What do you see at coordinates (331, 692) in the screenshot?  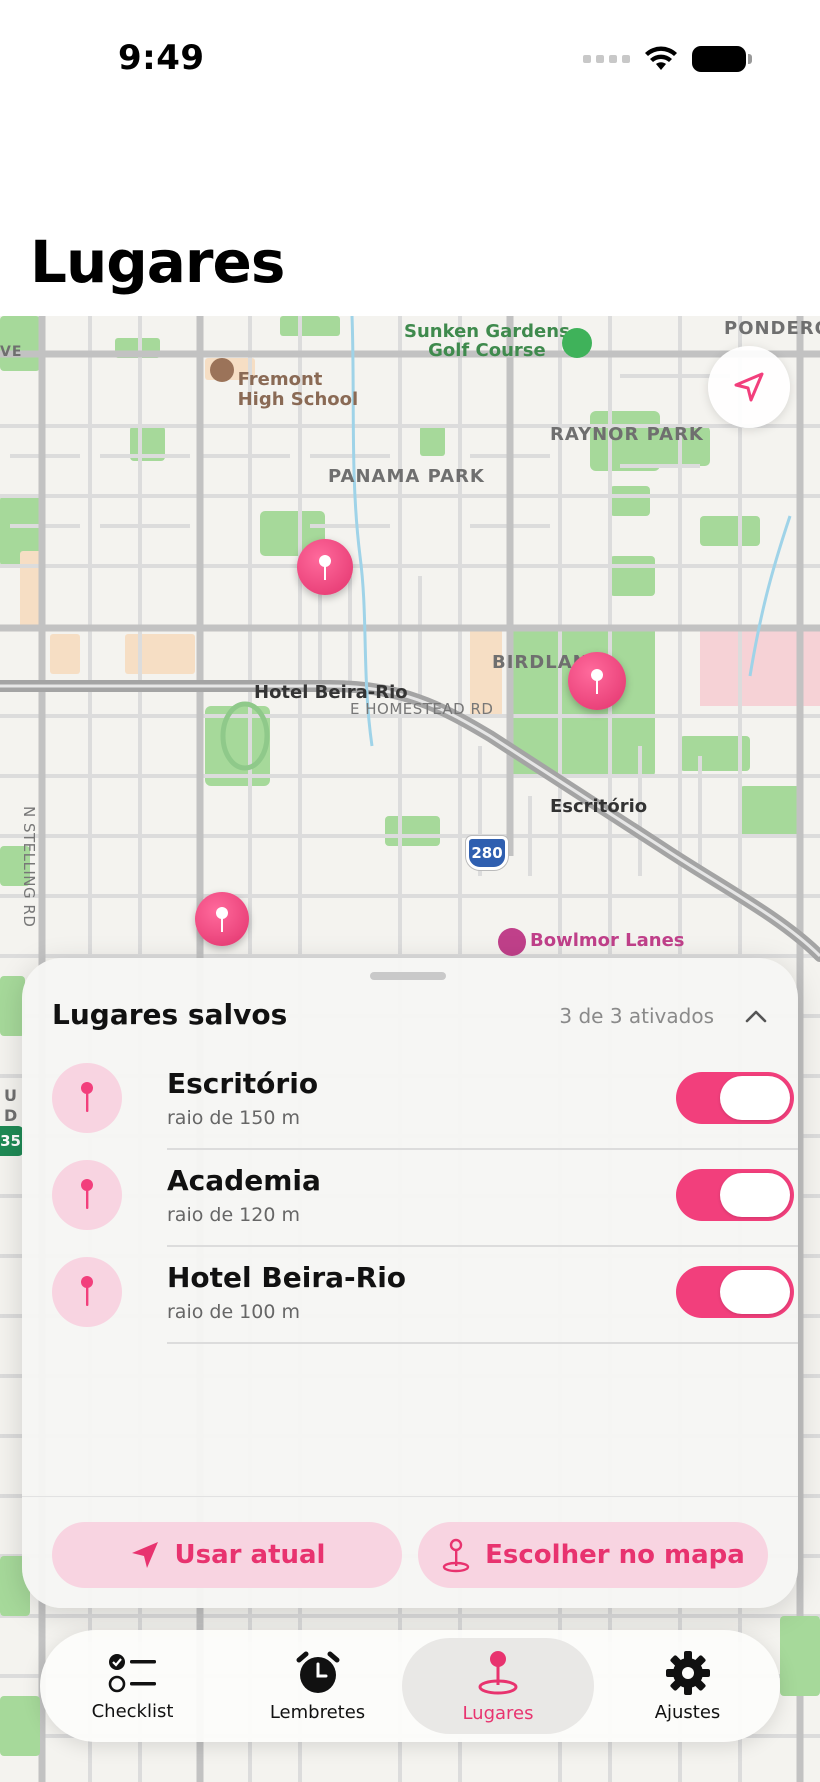 I see `map-pin-label-hotel: Hotel Beira-Rio` at bounding box center [331, 692].